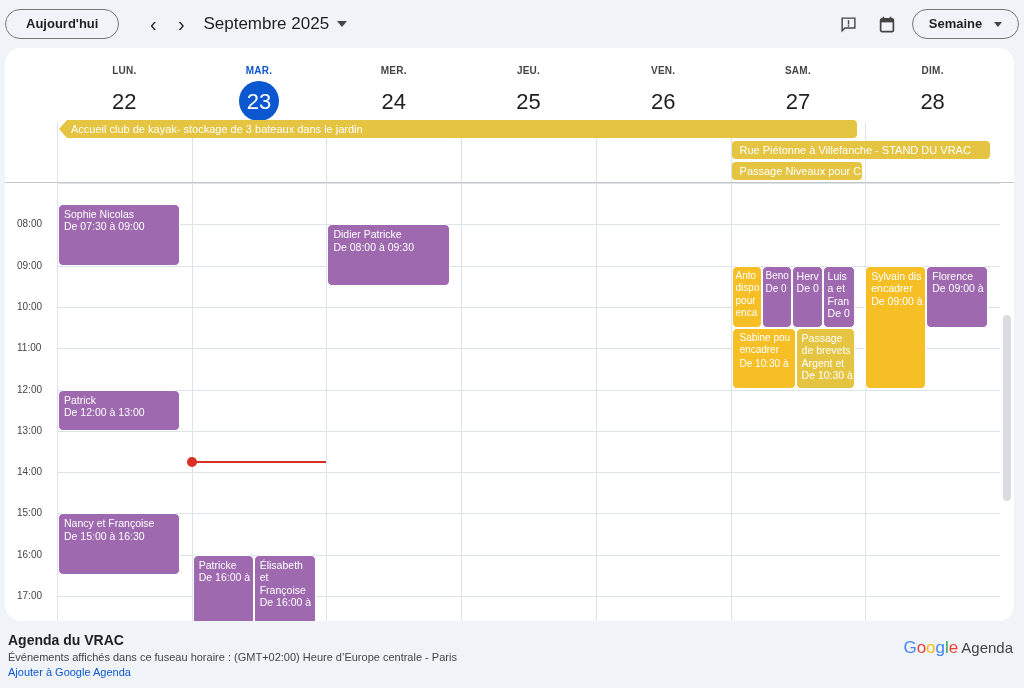 This screenshot has width=1024, height=688. I want to click on calendar-icon, so click(887, 24).